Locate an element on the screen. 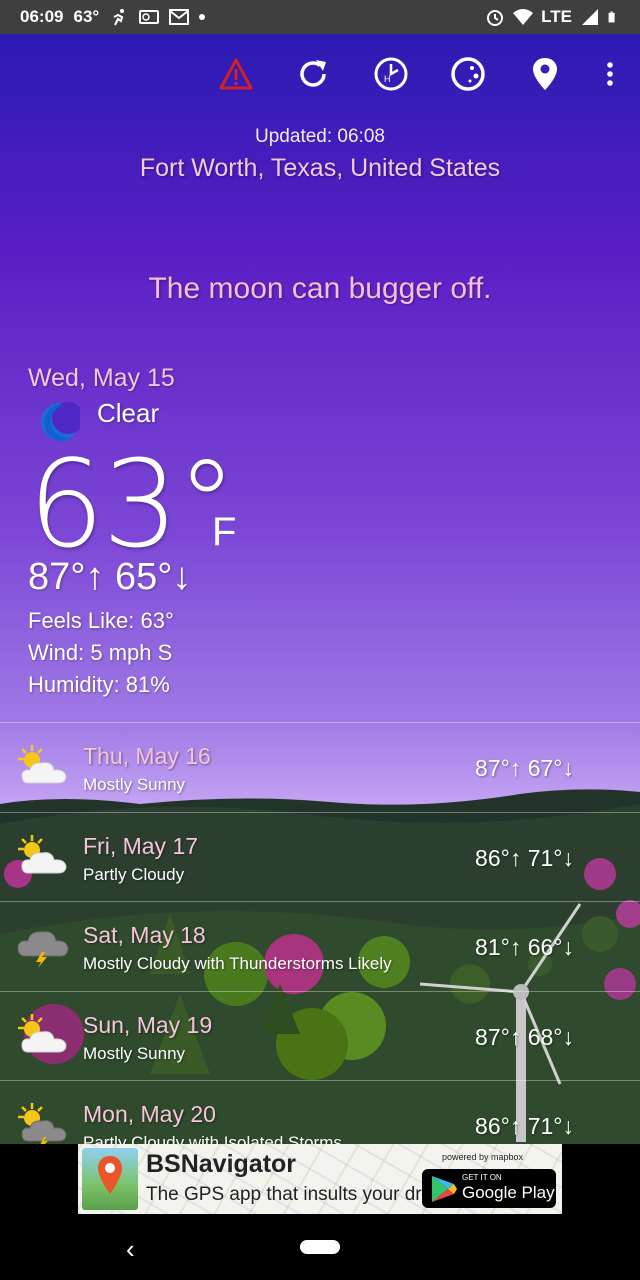  location-name: Fort Worth, Texas, United States is located at coordinates (320, 168).